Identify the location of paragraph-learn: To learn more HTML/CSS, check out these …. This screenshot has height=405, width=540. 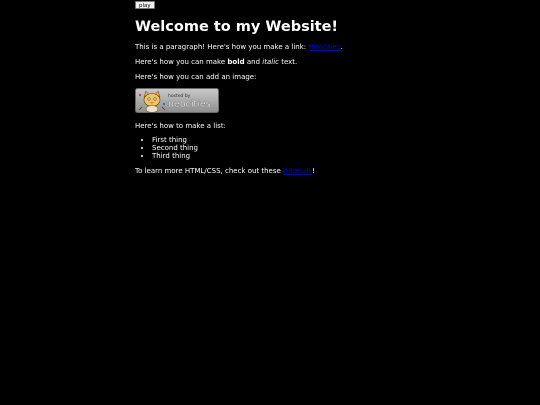
(225, 171).